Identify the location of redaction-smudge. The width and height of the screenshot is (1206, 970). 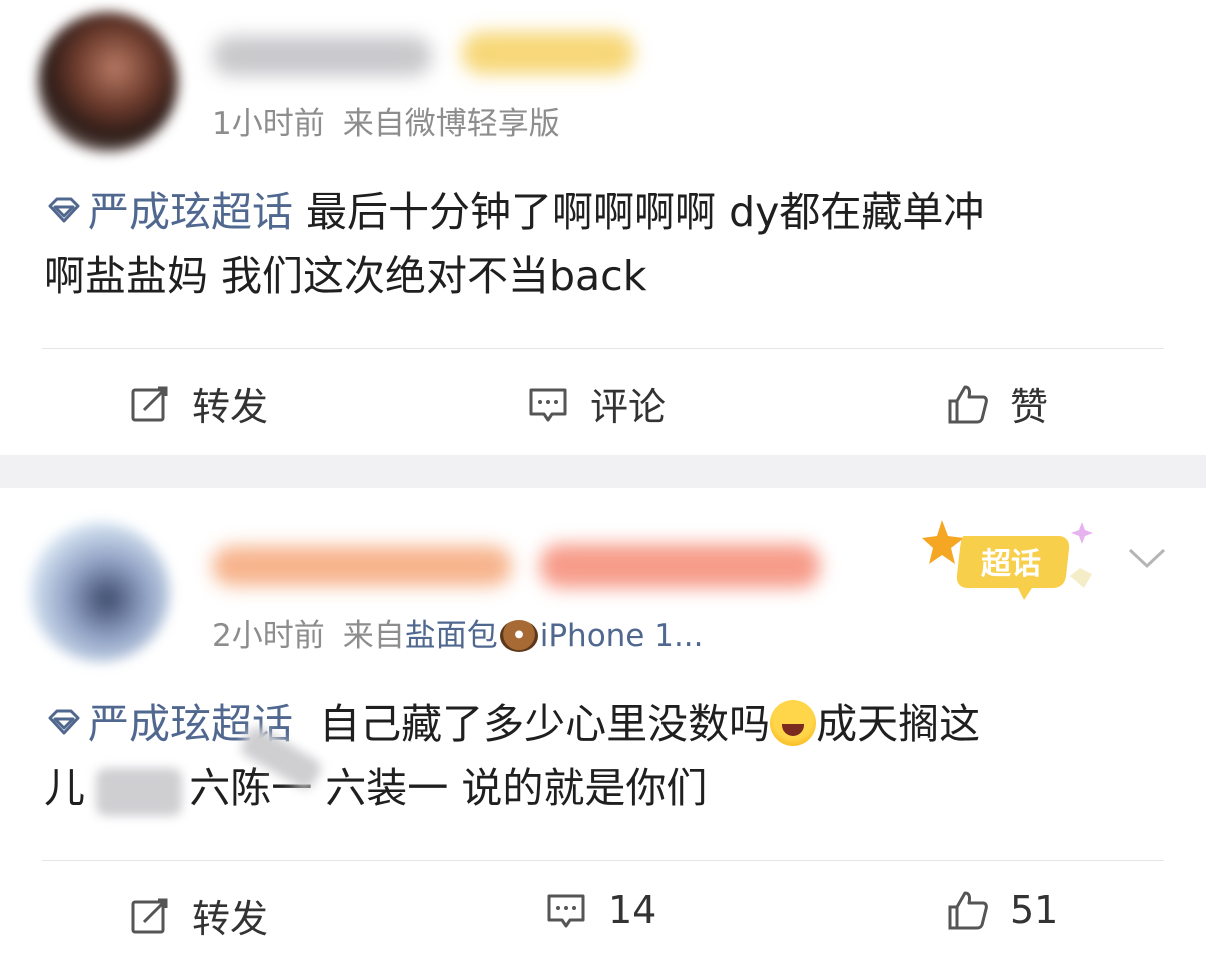
(139, 792).